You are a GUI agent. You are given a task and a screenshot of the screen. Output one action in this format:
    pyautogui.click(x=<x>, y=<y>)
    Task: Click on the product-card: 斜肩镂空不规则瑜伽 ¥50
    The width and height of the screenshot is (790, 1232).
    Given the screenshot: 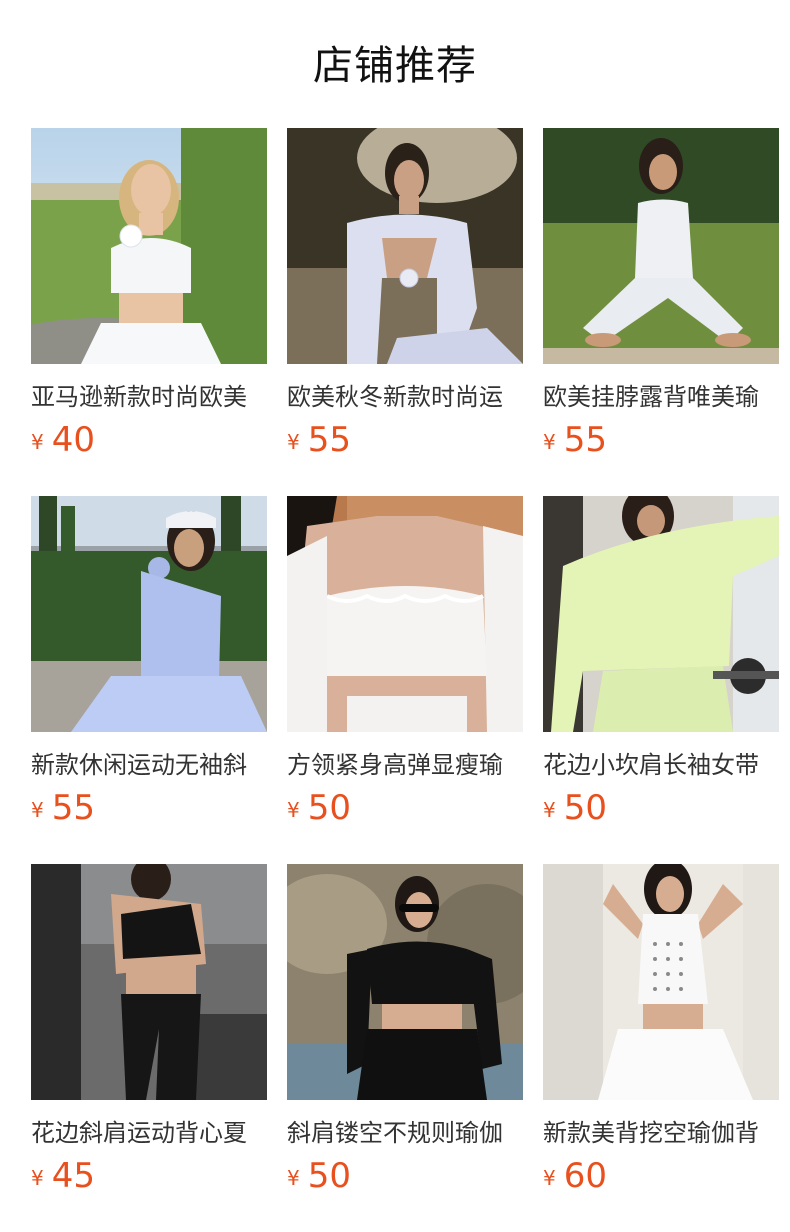 What is the action you would take?
    pyautogui.click(x=405, y=1048)
    